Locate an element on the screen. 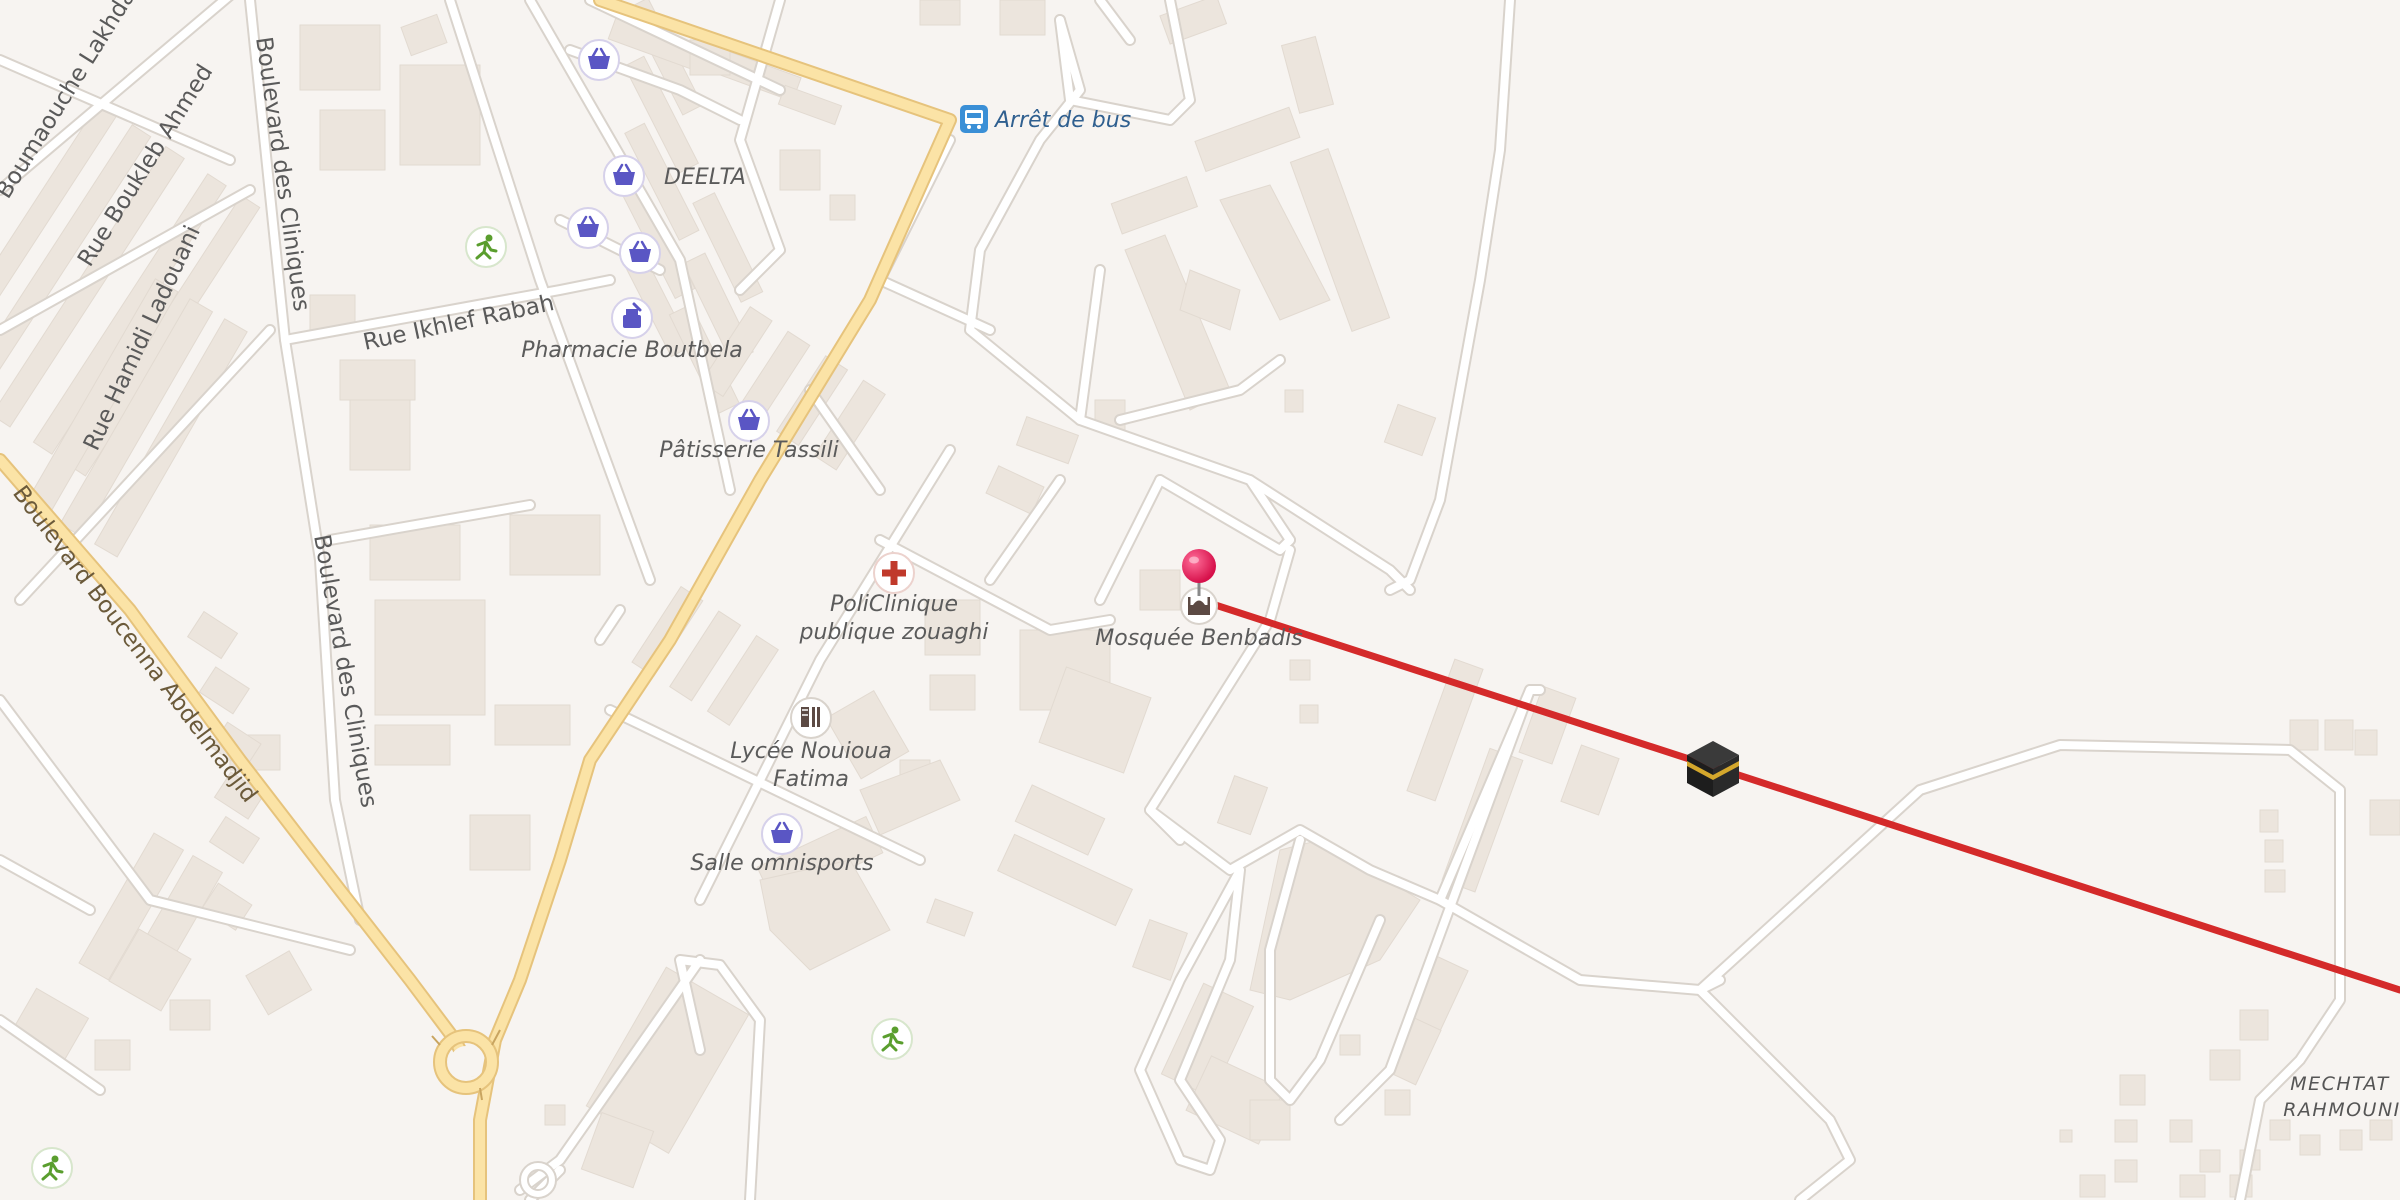 The width and height of the screenshot is (2400, 1200). lycee-label-1: Lycée Nouioua is located at coordinates (811, 751).